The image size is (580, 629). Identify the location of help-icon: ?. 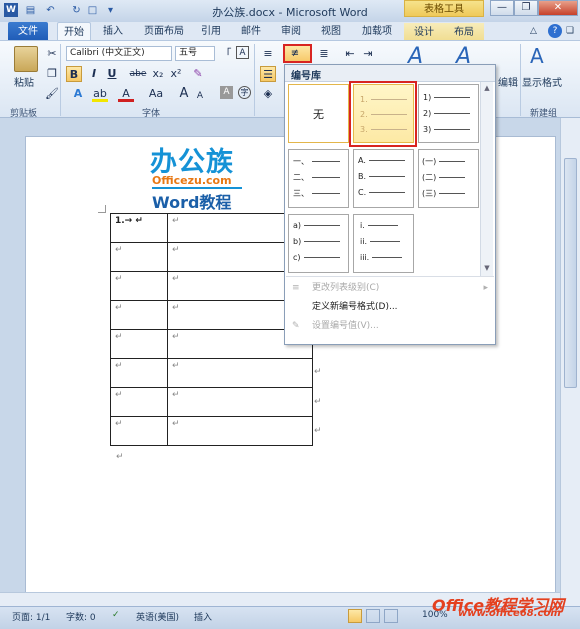
(555, 31).